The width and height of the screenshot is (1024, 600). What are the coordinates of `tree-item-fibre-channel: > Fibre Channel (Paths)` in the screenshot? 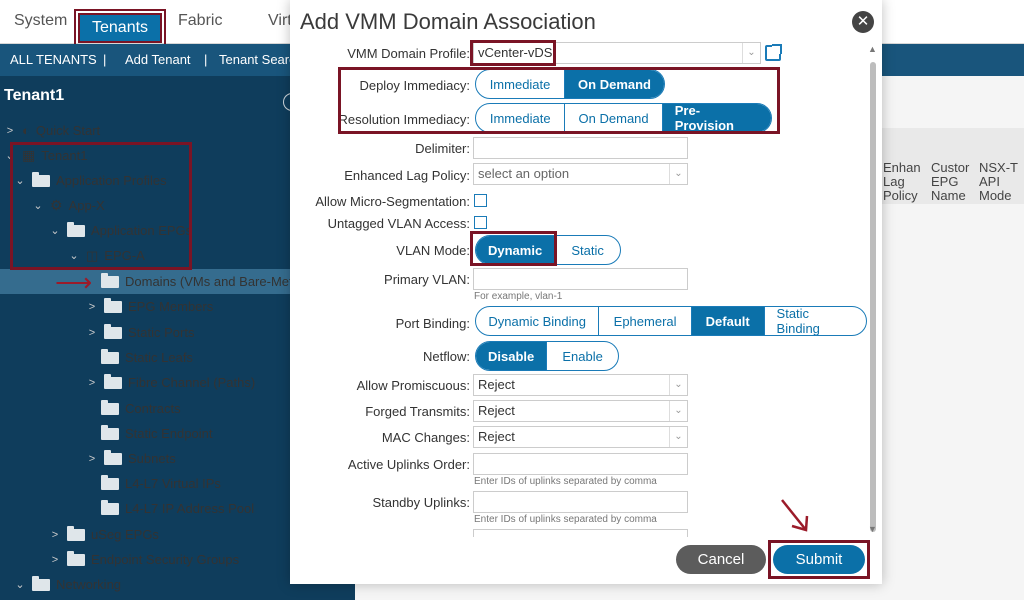 It's located at (170, 382).